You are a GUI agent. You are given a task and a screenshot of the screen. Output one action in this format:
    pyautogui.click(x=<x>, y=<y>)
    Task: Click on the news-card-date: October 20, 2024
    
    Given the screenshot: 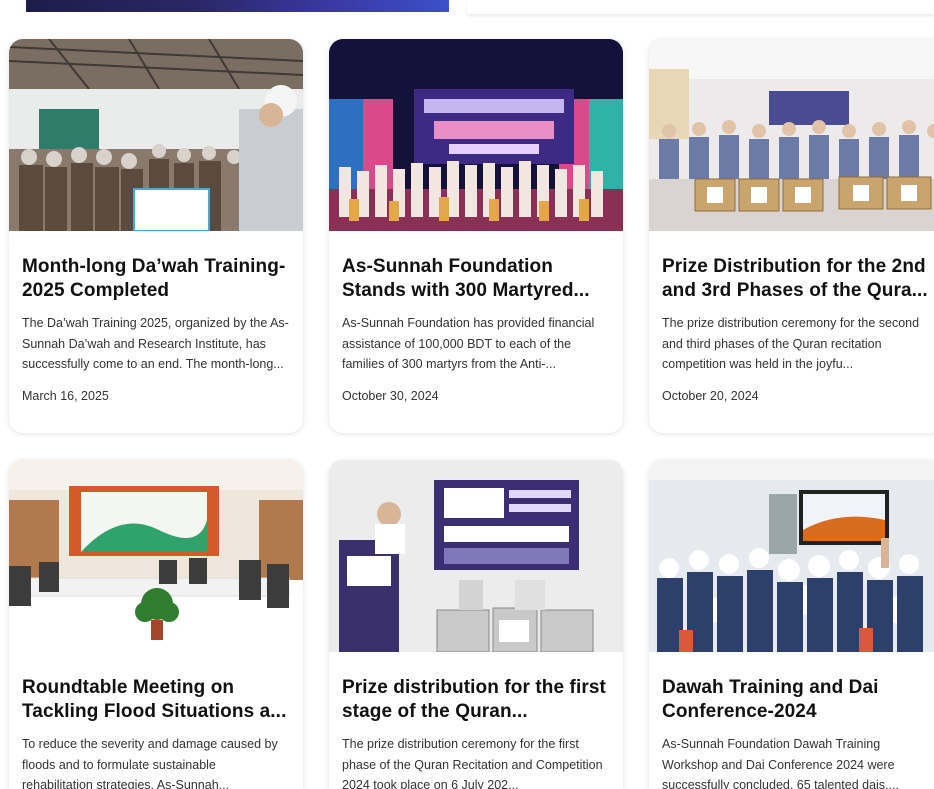 What is the action you would take?
    pyautogui.click(x=710, y=396)
    